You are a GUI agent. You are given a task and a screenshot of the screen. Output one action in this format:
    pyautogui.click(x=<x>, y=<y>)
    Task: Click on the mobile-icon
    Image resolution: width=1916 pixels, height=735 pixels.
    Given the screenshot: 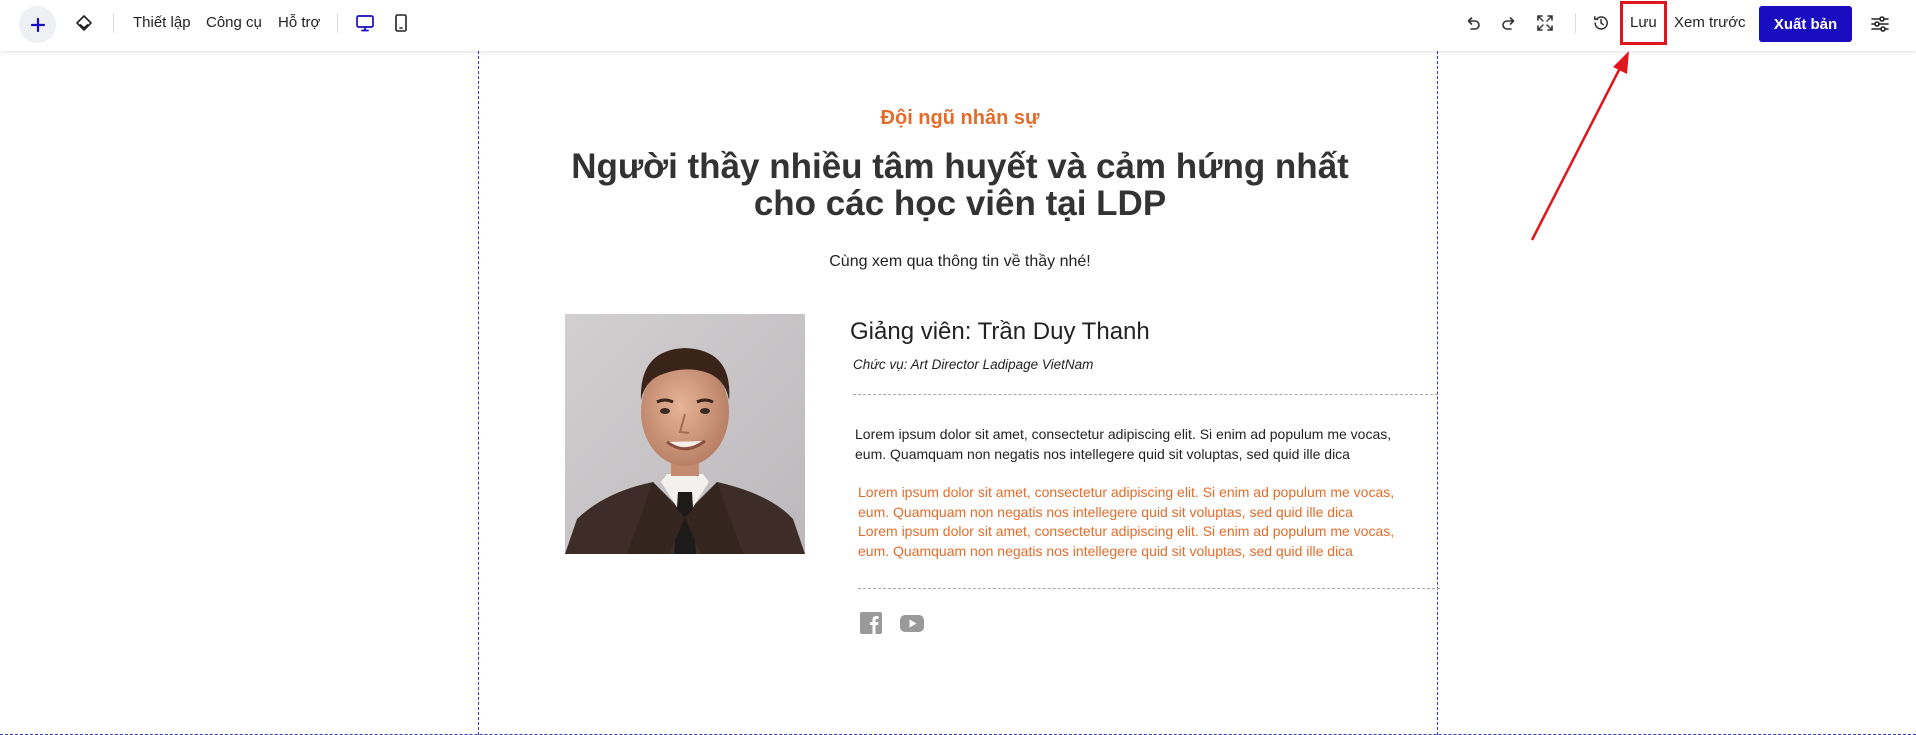 What is the action you would take?
    pyautogui.click(x=401, y=23)
    